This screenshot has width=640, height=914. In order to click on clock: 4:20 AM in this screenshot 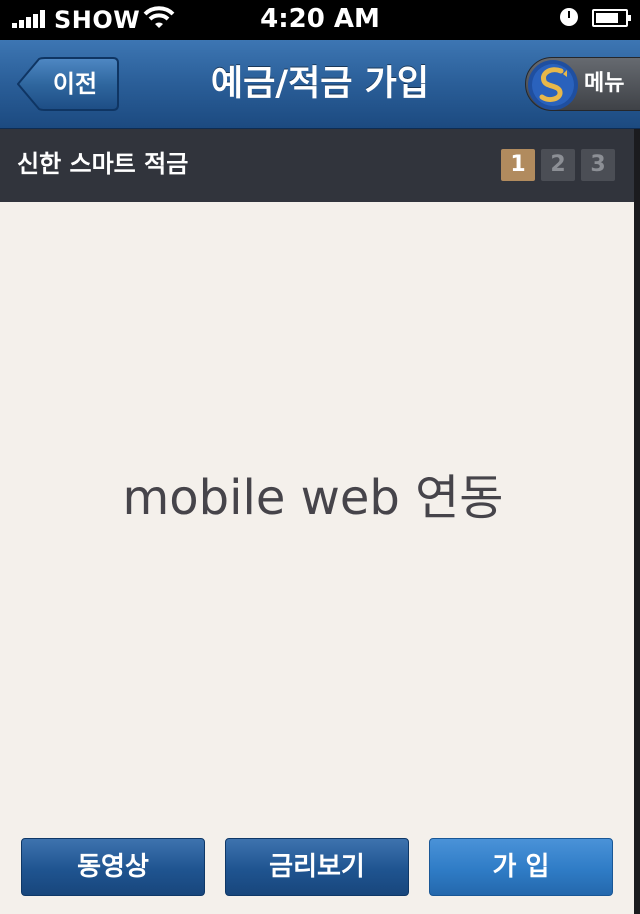, I will do `click(320, 19)`.